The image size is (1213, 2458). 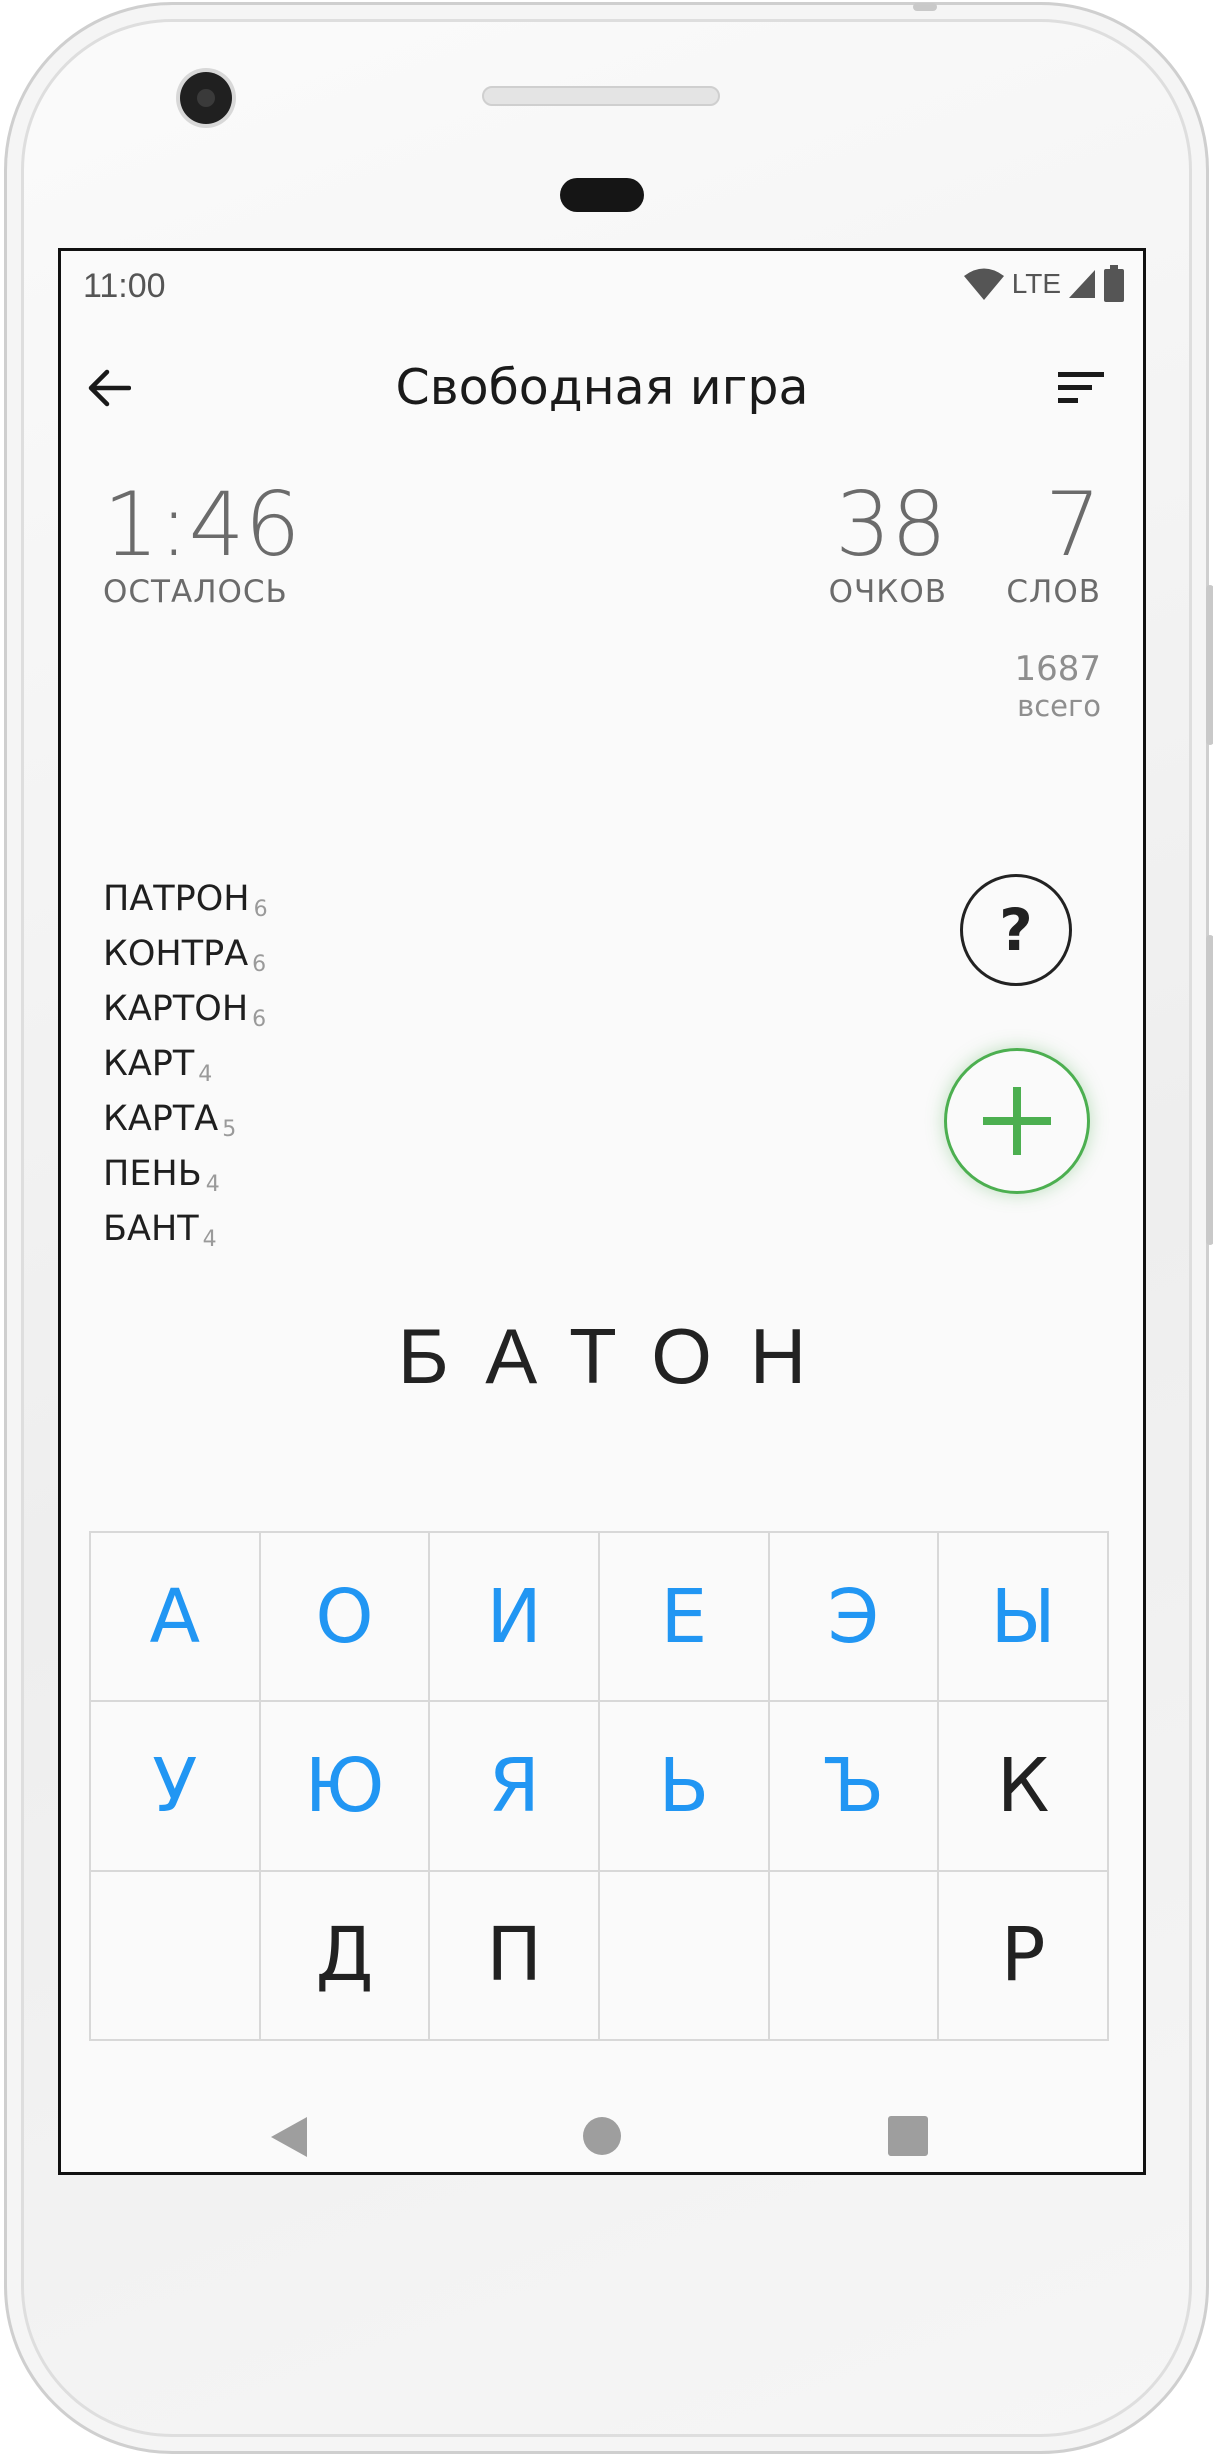 What do you see at coordinates (176, 1009) in the screenshot?
I see `word-text: КАРТОН` at bounding box center [176, 1009].